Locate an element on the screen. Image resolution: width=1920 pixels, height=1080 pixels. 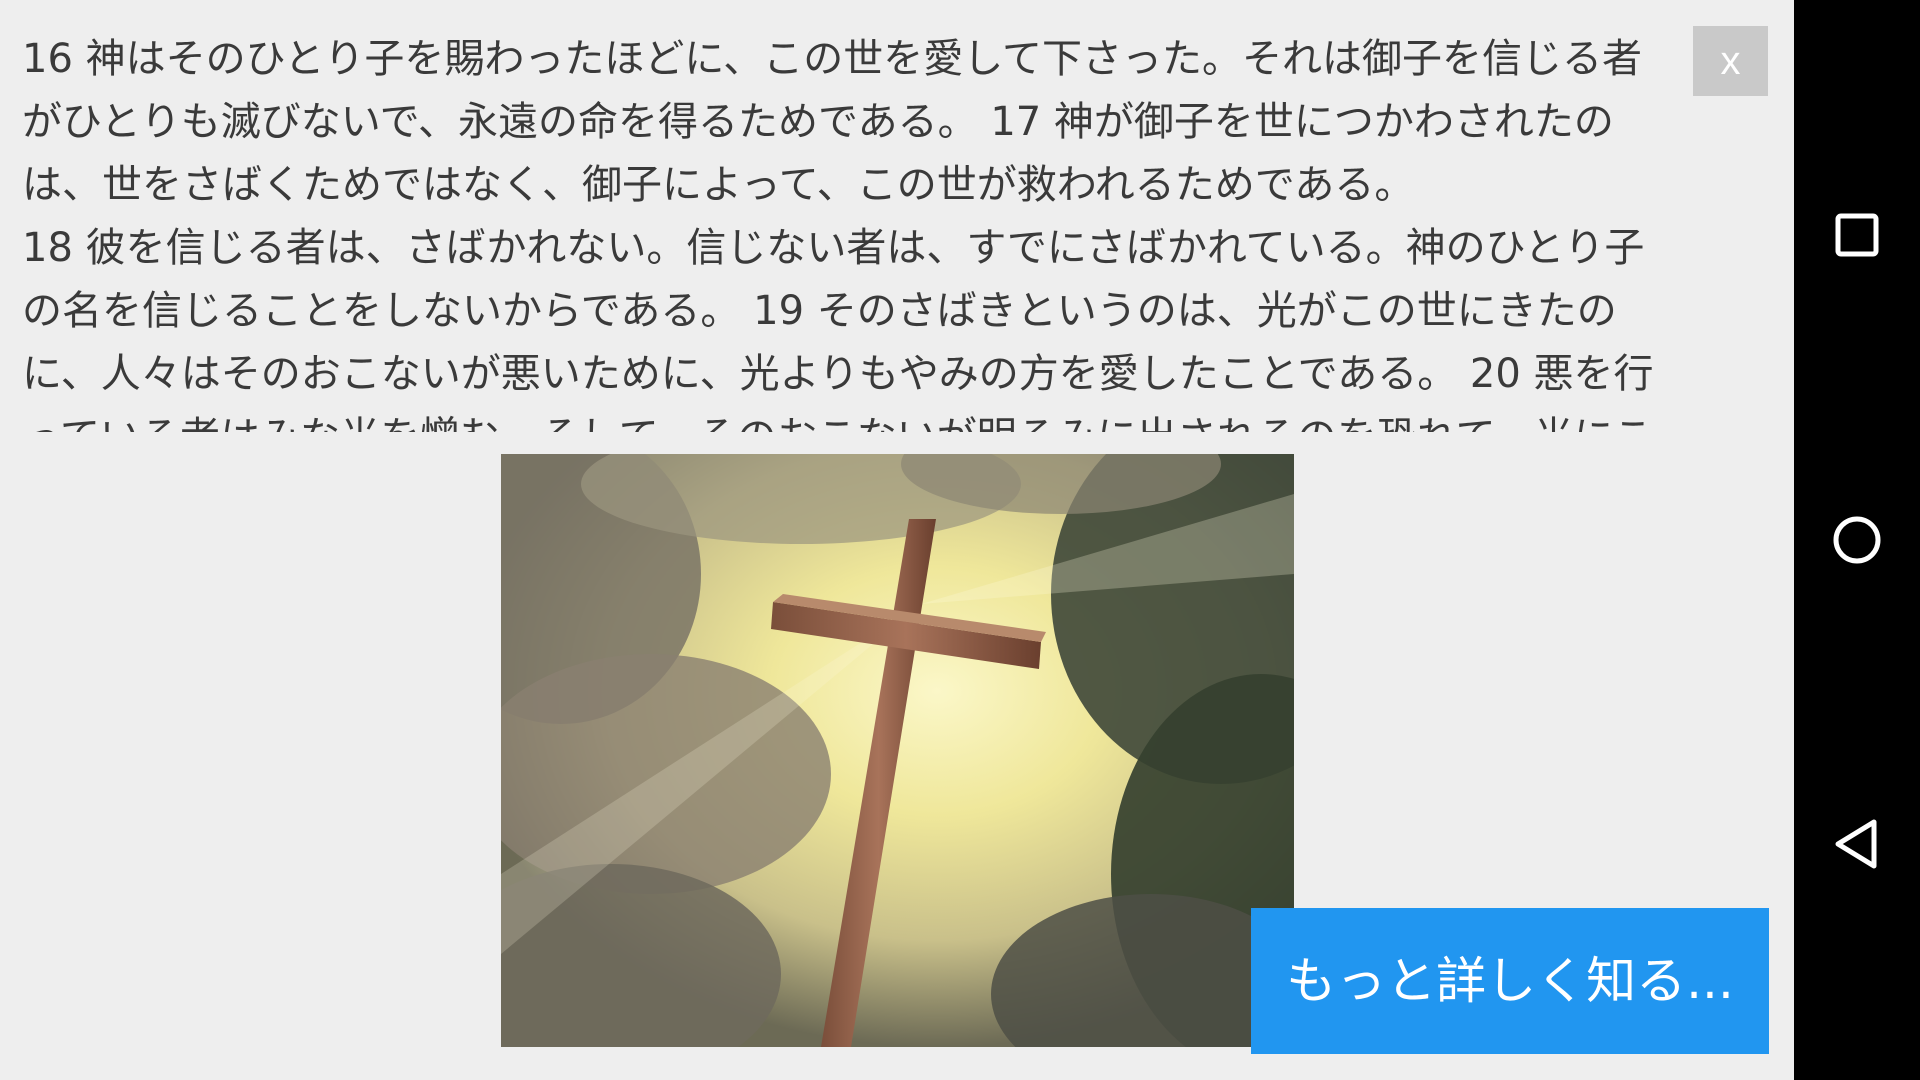
back-icon is located at coordinates (1856, 844).